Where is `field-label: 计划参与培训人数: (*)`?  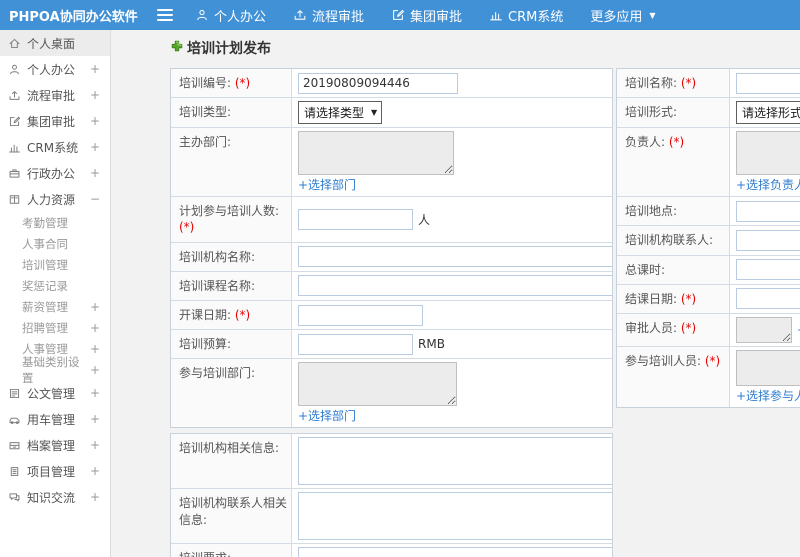
field-label: 计划参与培训人数: (*) is located at coordinates (231, 219).